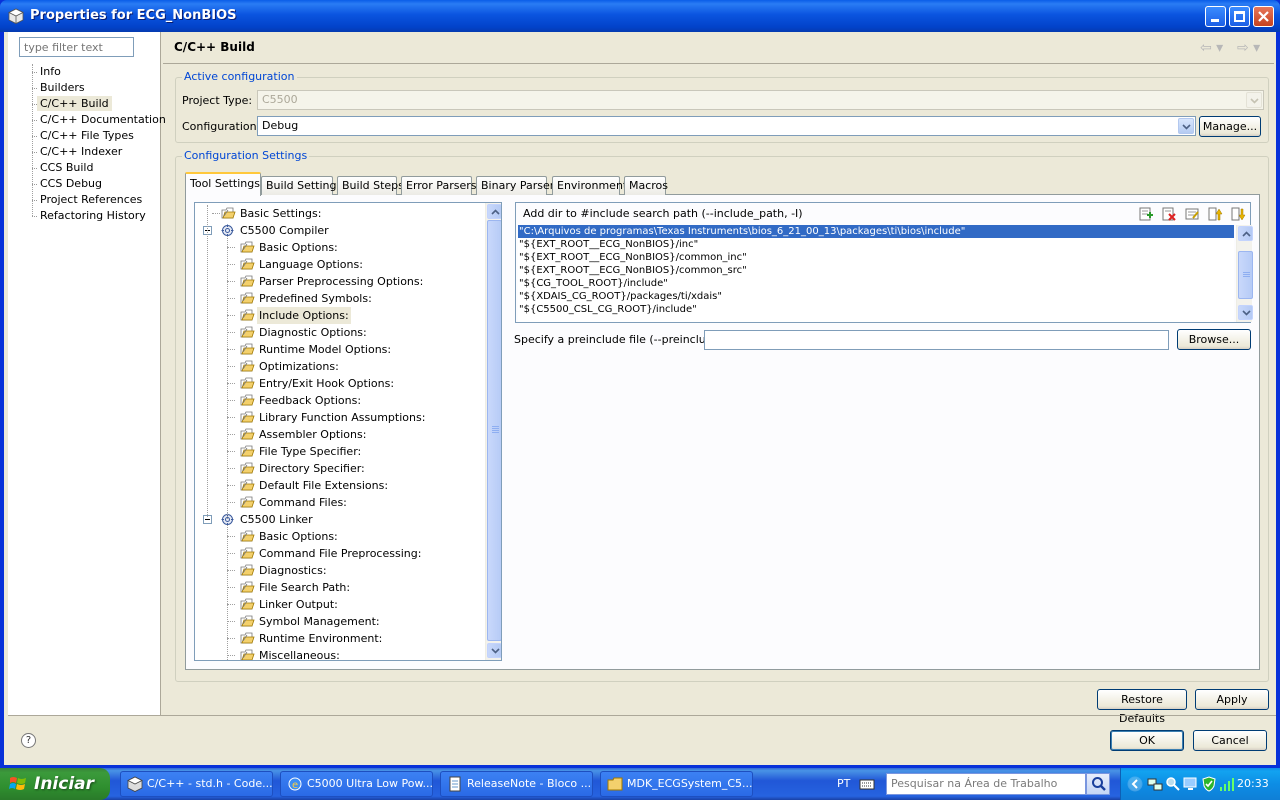  Describe the element at coordinates (339, 298) in the screenshot. I see `tree-item-compiler-option: Predefined Symbols:` at that location.